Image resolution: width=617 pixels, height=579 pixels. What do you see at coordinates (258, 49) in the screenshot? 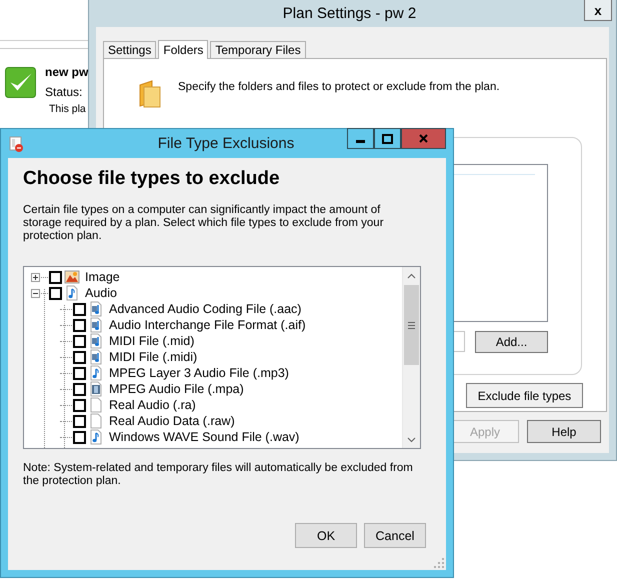
I see `tab: Temporary Files` at bounding box center [258, 49].